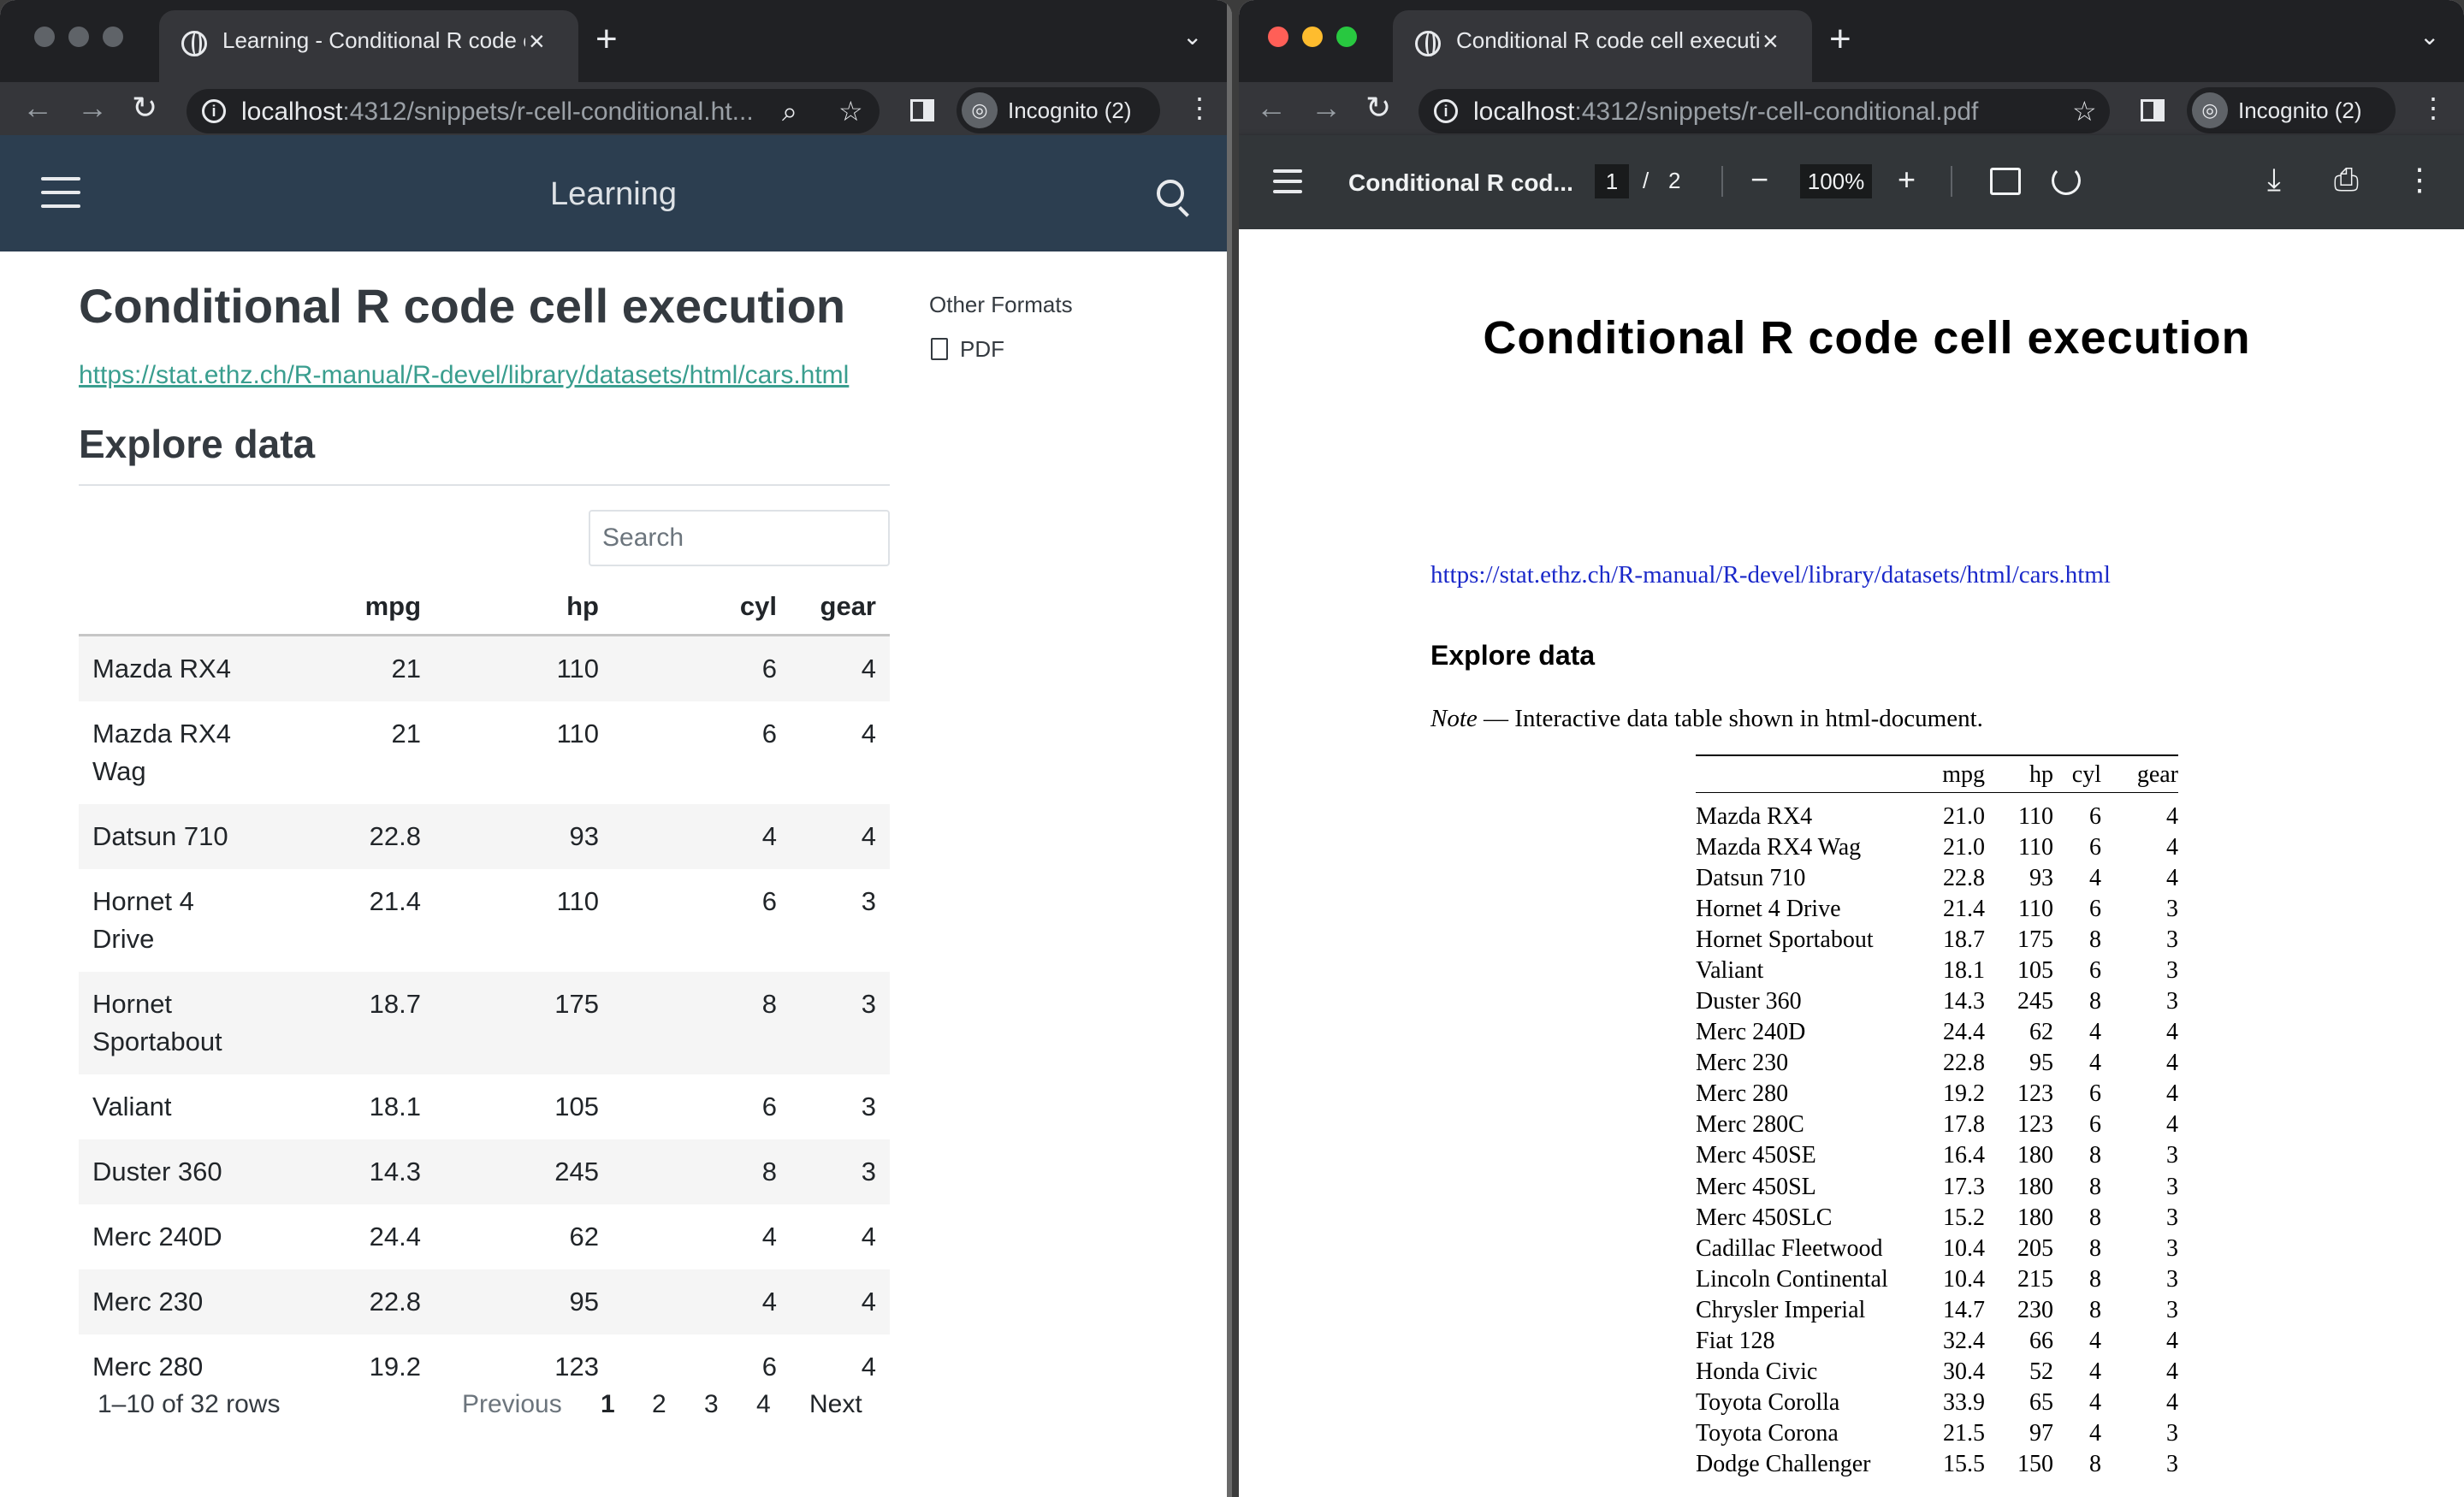 This screenshot has height=1497, width=2464. Describe the element at coordinates (194, 43) in the screenshot. I see `globe-icon` at that location.